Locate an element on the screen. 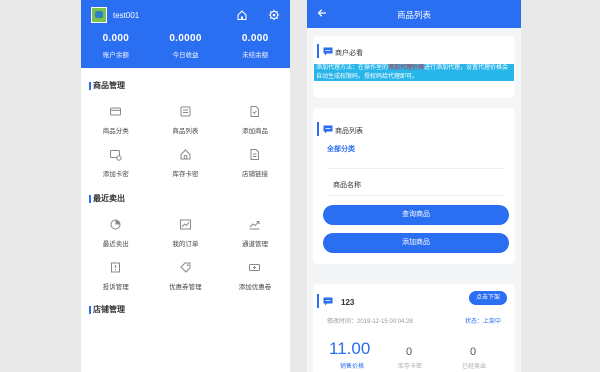 The width and height of the screenshot is (600, 372). add-product-button: 添加商品 is located at coordinates (416, 243).